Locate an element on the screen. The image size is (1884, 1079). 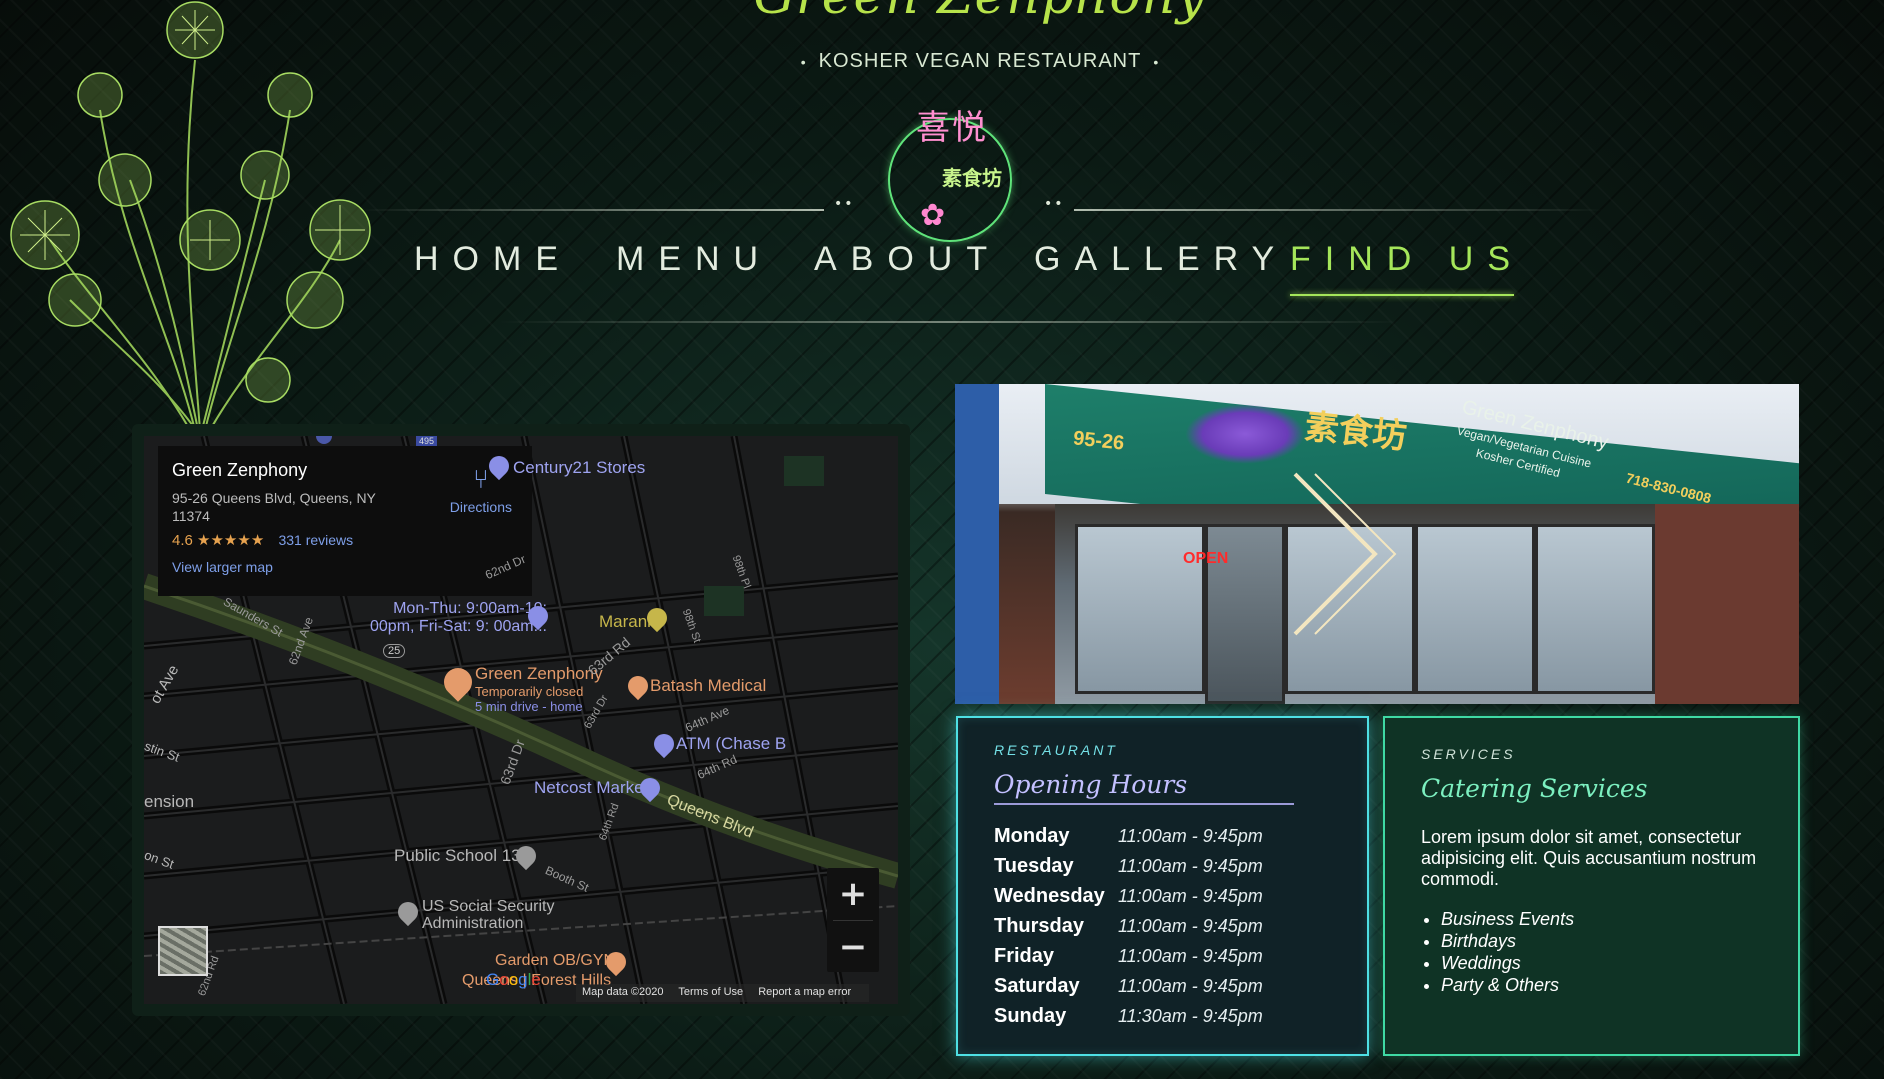
satellite-toggle-thumbnail is located at coordinates (183, 951).